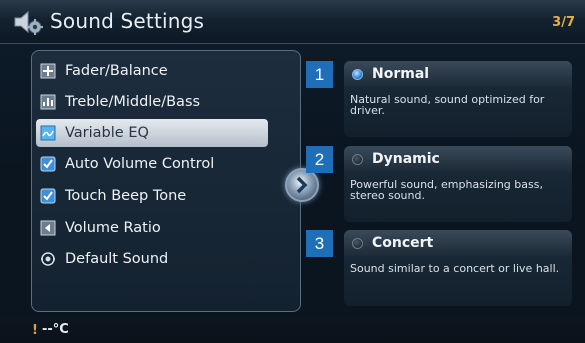 Image resolution: width=585 pixels, height=343 pixels. Describe the element at coordinates (401, 74) in the screenshot. I see `option-label: Normal` at that location.